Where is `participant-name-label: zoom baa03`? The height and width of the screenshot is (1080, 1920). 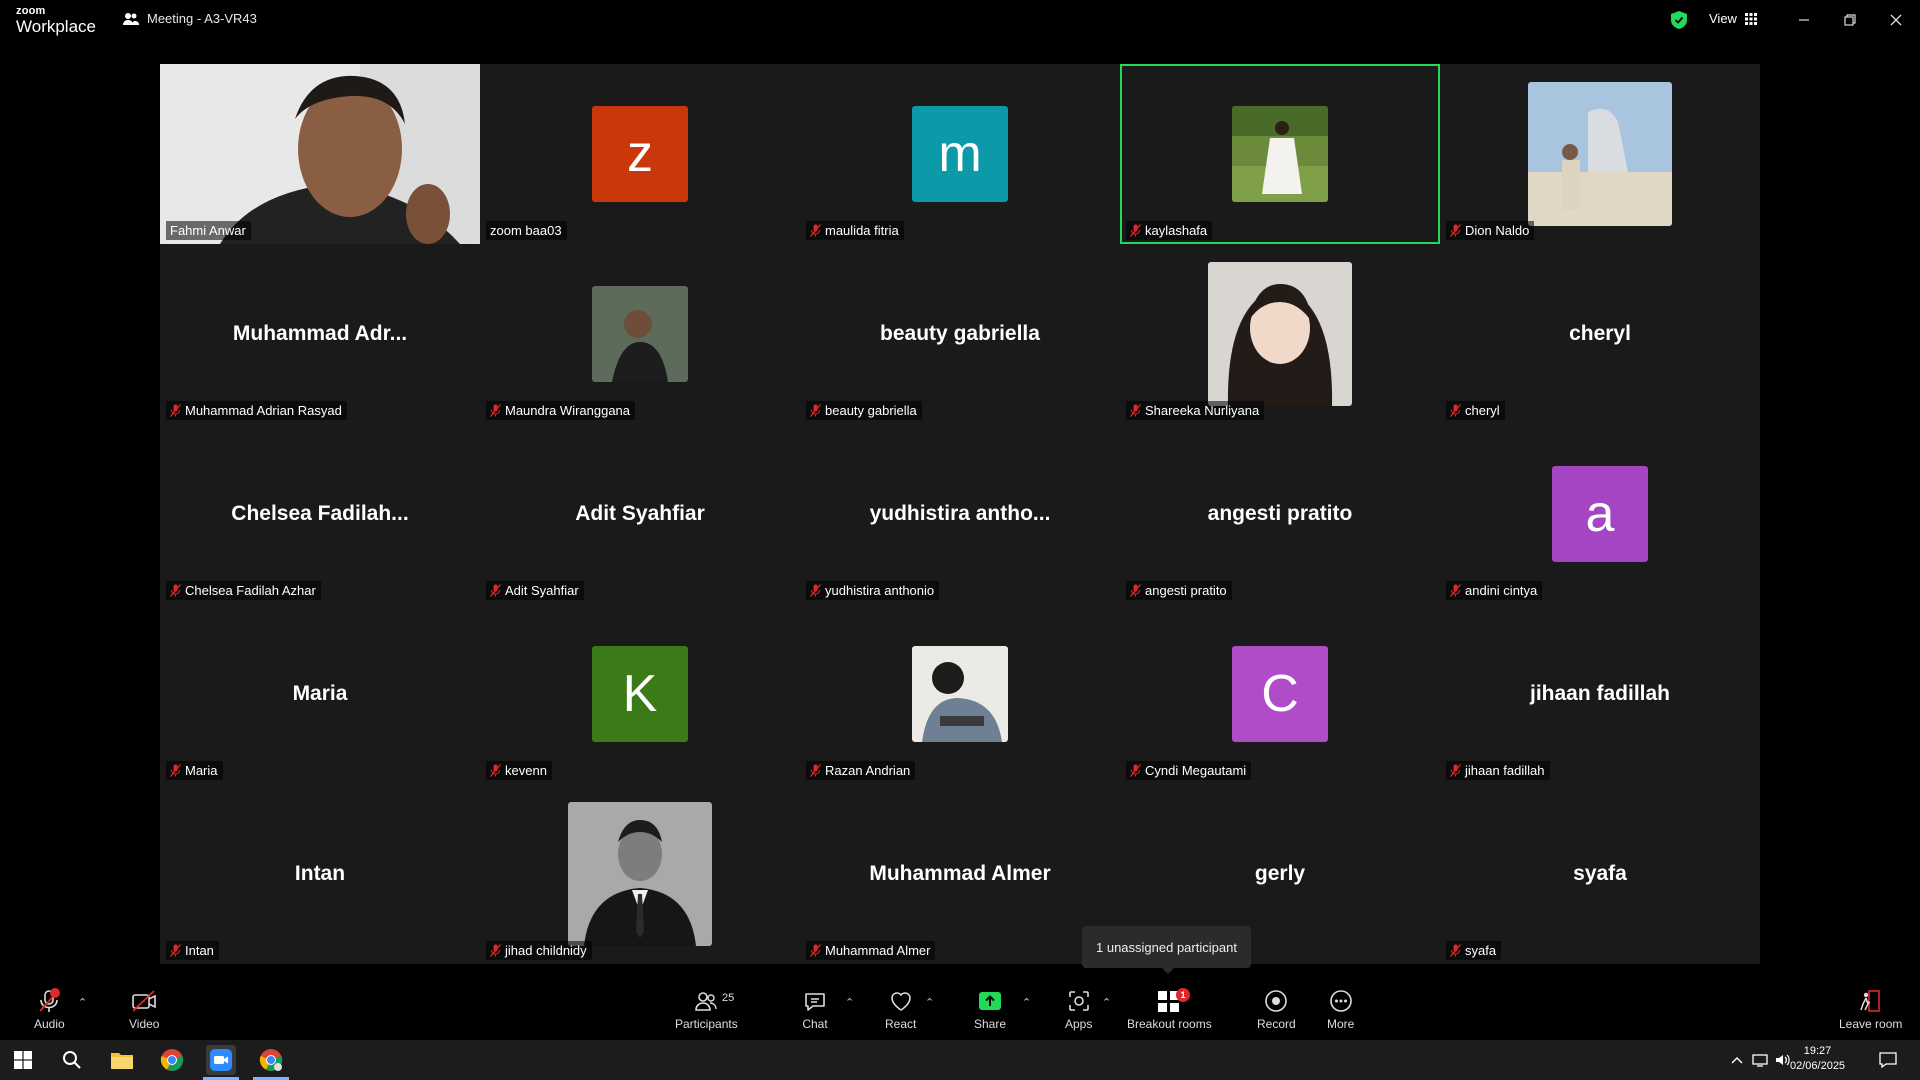 participant-name-label: zoom baa03 is located at coordinates (526, 230).